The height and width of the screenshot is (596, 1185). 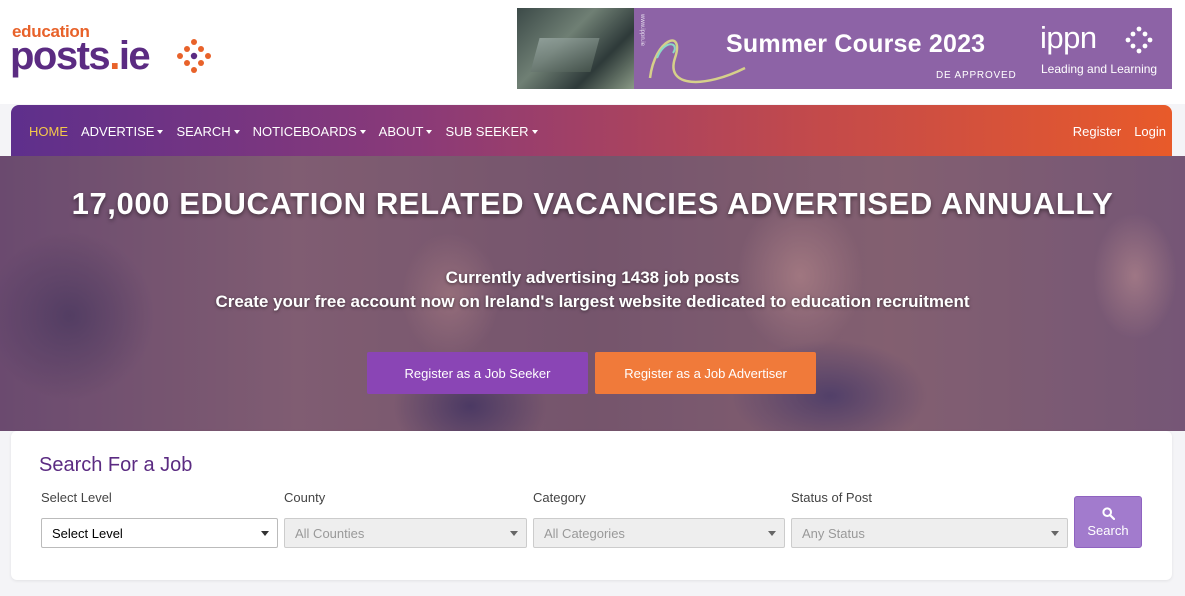 What do you see at coordinates (116, 465) in the screenshot?
I see `search-title: Search For a Job` at bounding box center [116, 465].